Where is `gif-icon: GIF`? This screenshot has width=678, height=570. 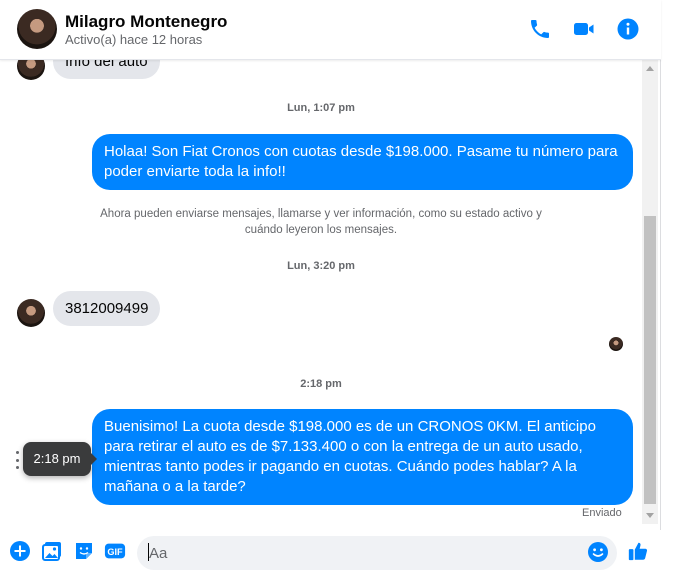
gif-icon: GIF is located at coordinates (116, 551).